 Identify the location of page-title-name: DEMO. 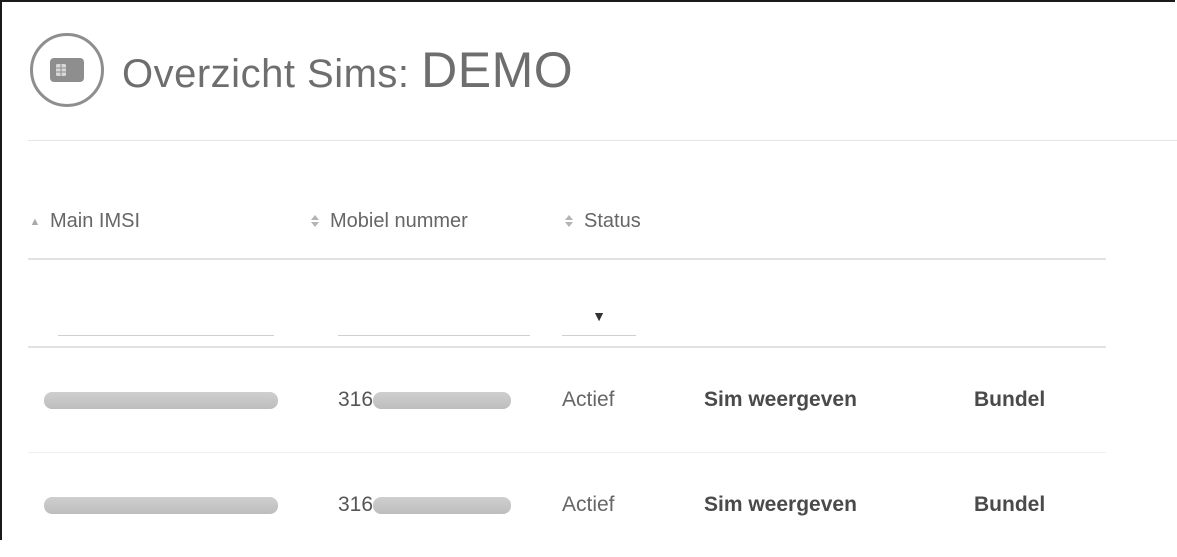
(497, 70).